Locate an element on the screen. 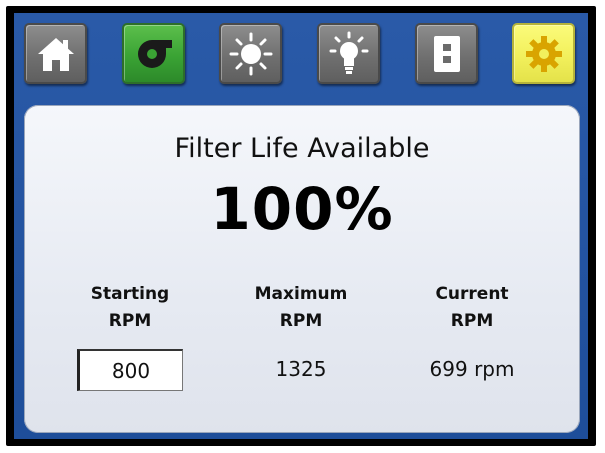 The height and width of the screenshot is (453, 605). settings-button is located at coordinates (543, 53).